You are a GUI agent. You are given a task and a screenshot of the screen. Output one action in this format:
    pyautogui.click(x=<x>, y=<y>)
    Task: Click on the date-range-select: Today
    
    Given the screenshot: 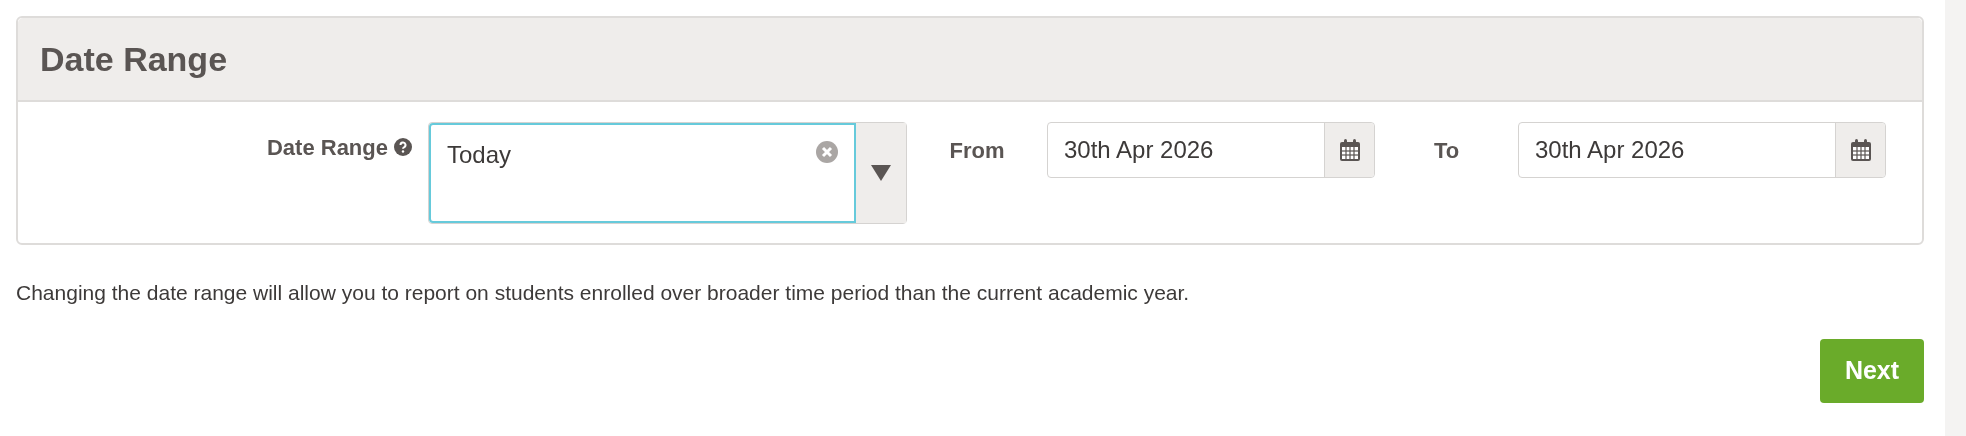 What is the action you would take?
    pyautogui.click(x=667, y=173)
    